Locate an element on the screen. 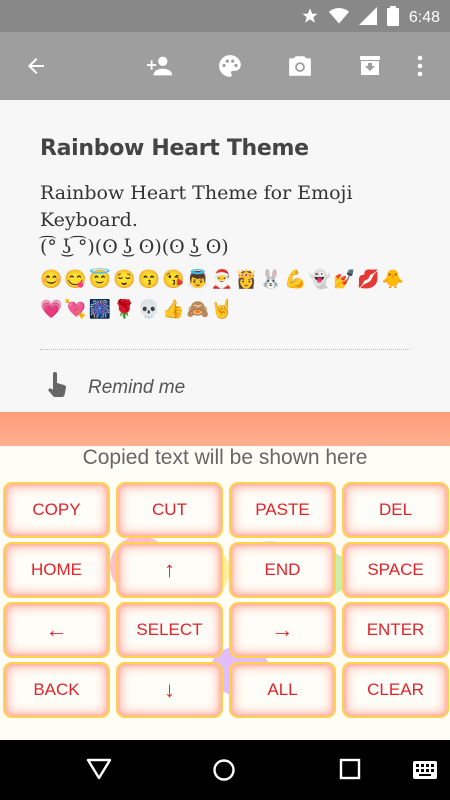 The height and width of the screenshot is (800, 450). nav-home-icon is located at coordinates (224, 772).